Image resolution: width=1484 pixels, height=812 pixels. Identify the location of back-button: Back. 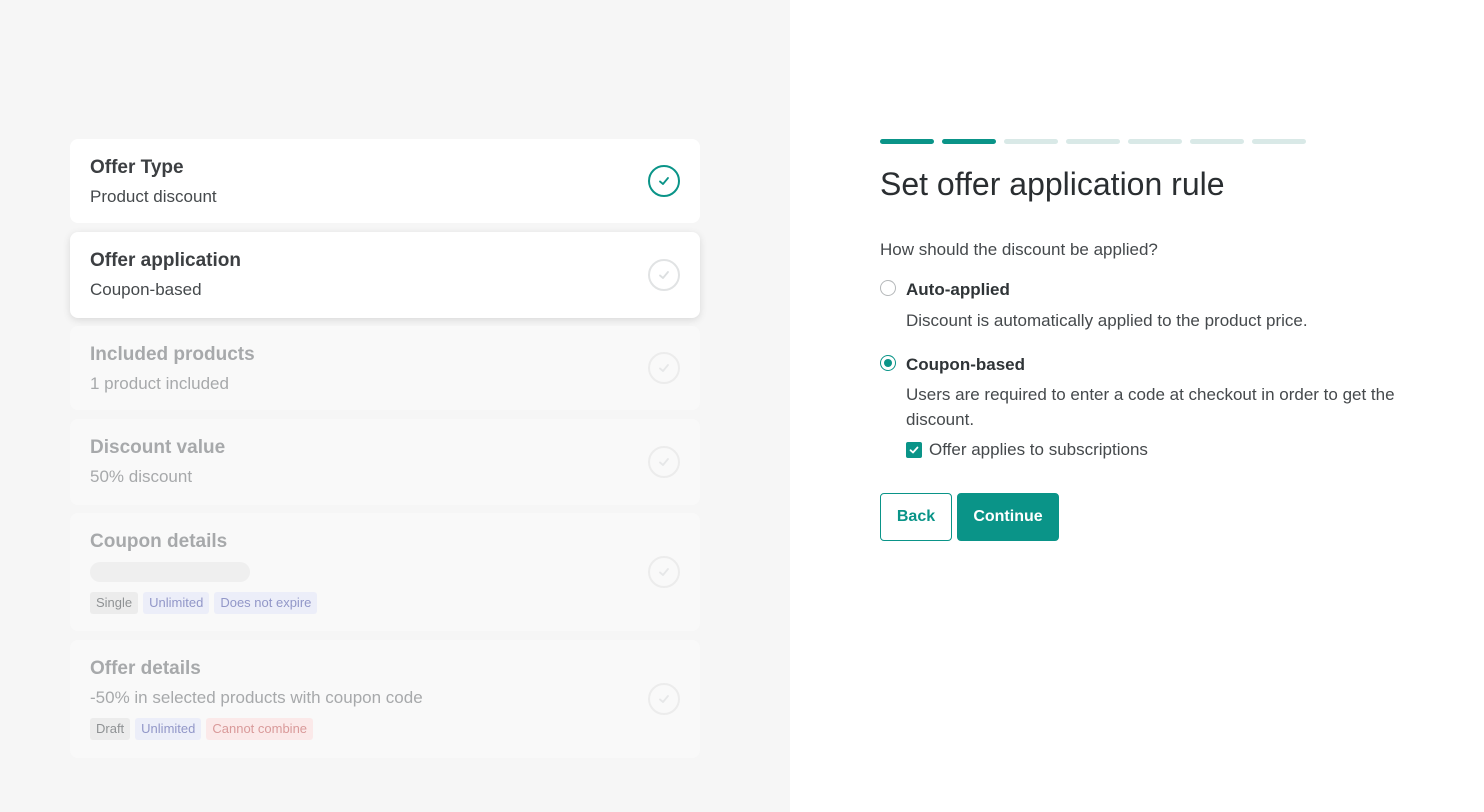
(916, 517).